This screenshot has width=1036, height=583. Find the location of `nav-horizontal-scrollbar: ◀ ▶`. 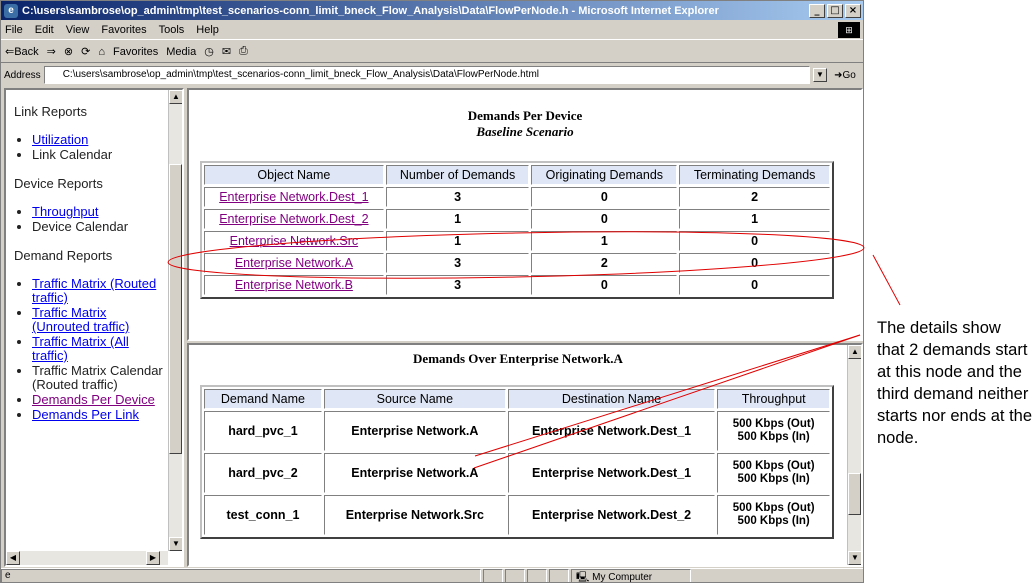

nav-horizontal-scrollbar: ◀ ▶ is located at coordinates (87, 558).